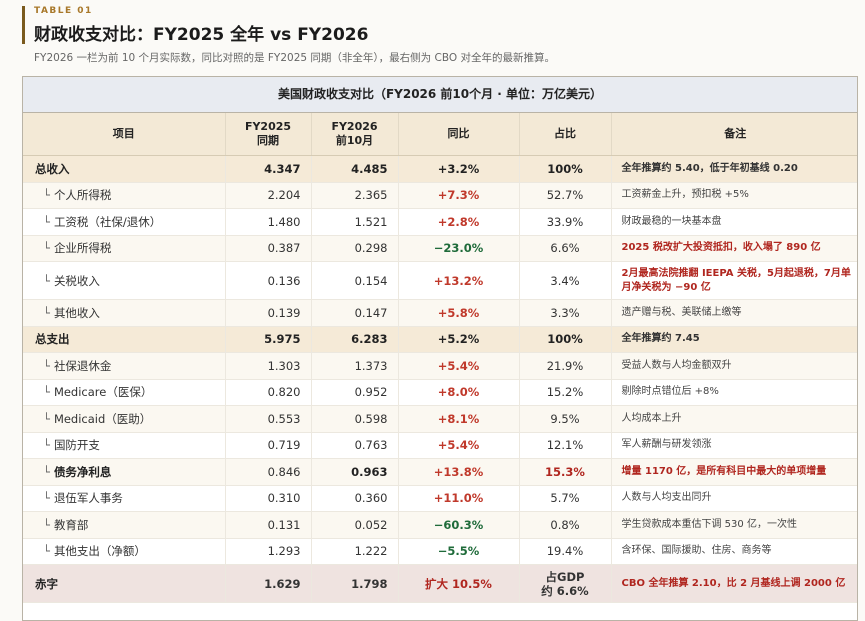 This screenshot has width=865, height=621. Describe the element at coordinates (124, 583) in the screenshot. I see `row-item: 赤字` at that location.